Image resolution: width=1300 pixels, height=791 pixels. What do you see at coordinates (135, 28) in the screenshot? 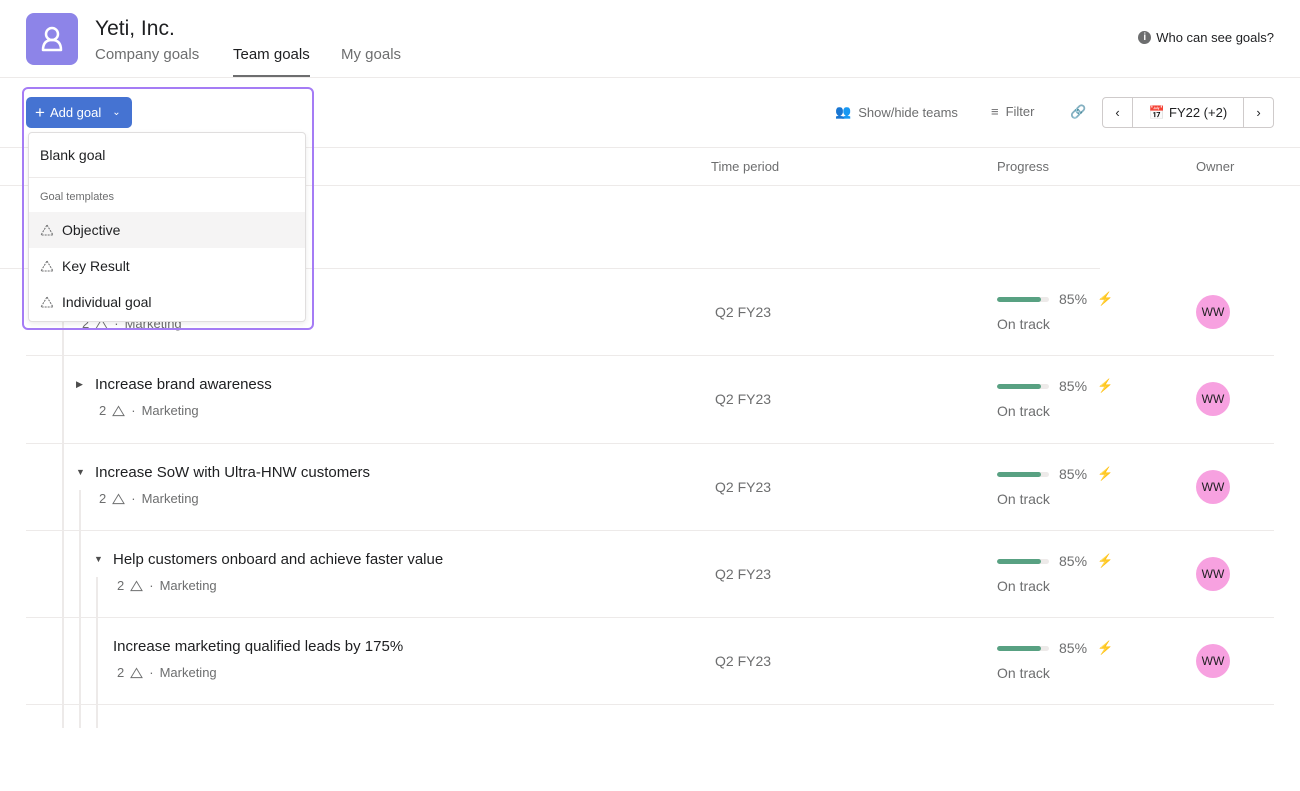
I see `org-name: Yeti, Inc.` at bounding box center [135, 28].